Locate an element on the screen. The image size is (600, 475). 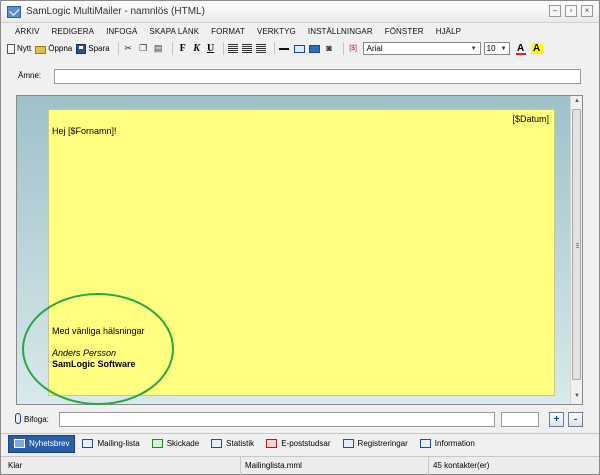
scroll-up-icon: ▲ is located at coordinates (577, 102).